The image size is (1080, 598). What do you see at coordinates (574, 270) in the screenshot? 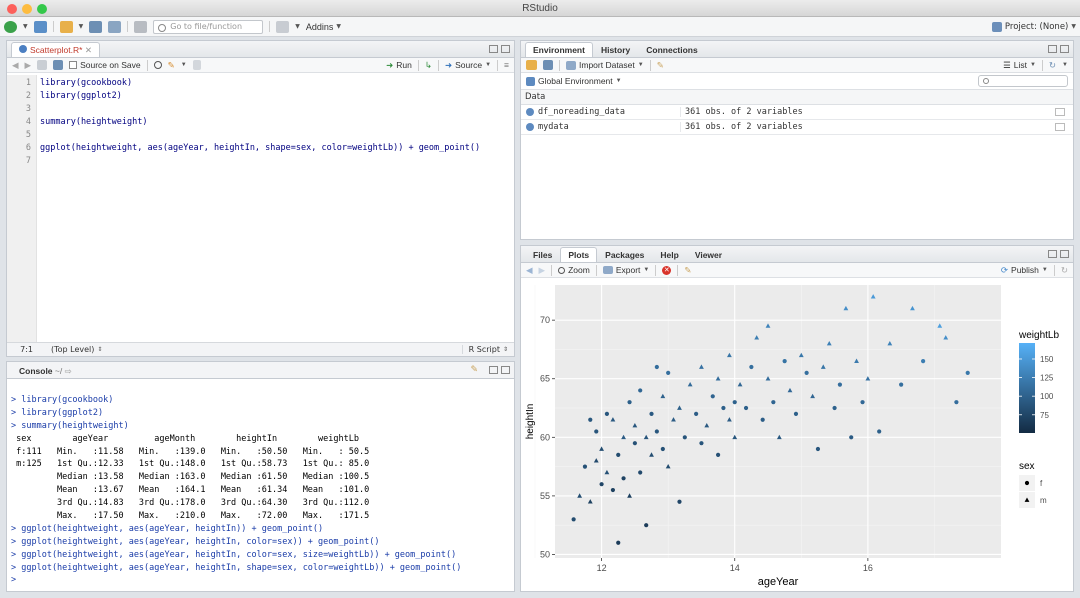
I see `zoom-button: Zoom` at bounding box center [574, 270].